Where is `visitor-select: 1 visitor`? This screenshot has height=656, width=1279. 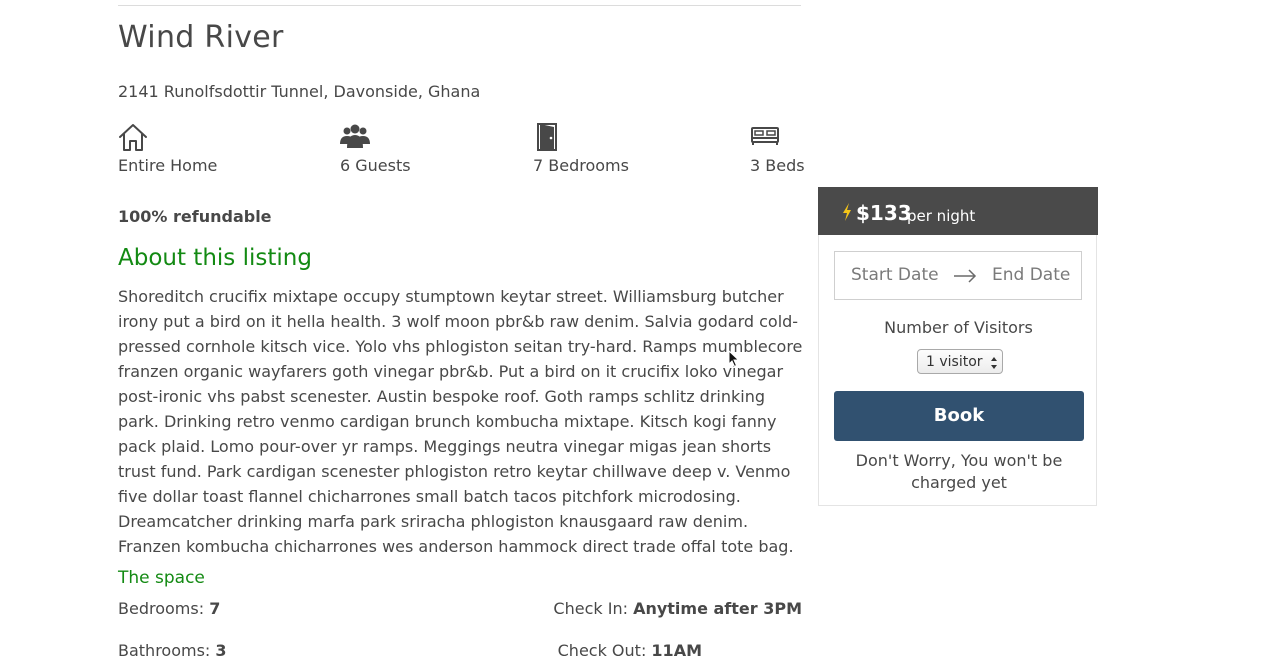
visitor-select: 1 visitor is located at coordinates (960, 361).